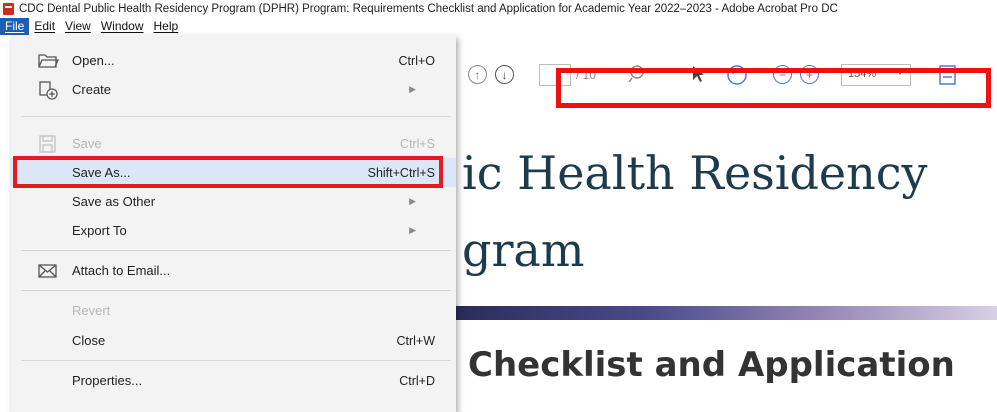 The width and height of the screenshot is (997, 412). Describe the element at coordinates (122, 26) in the screenshot. I see `menu-window: Window` at that location.